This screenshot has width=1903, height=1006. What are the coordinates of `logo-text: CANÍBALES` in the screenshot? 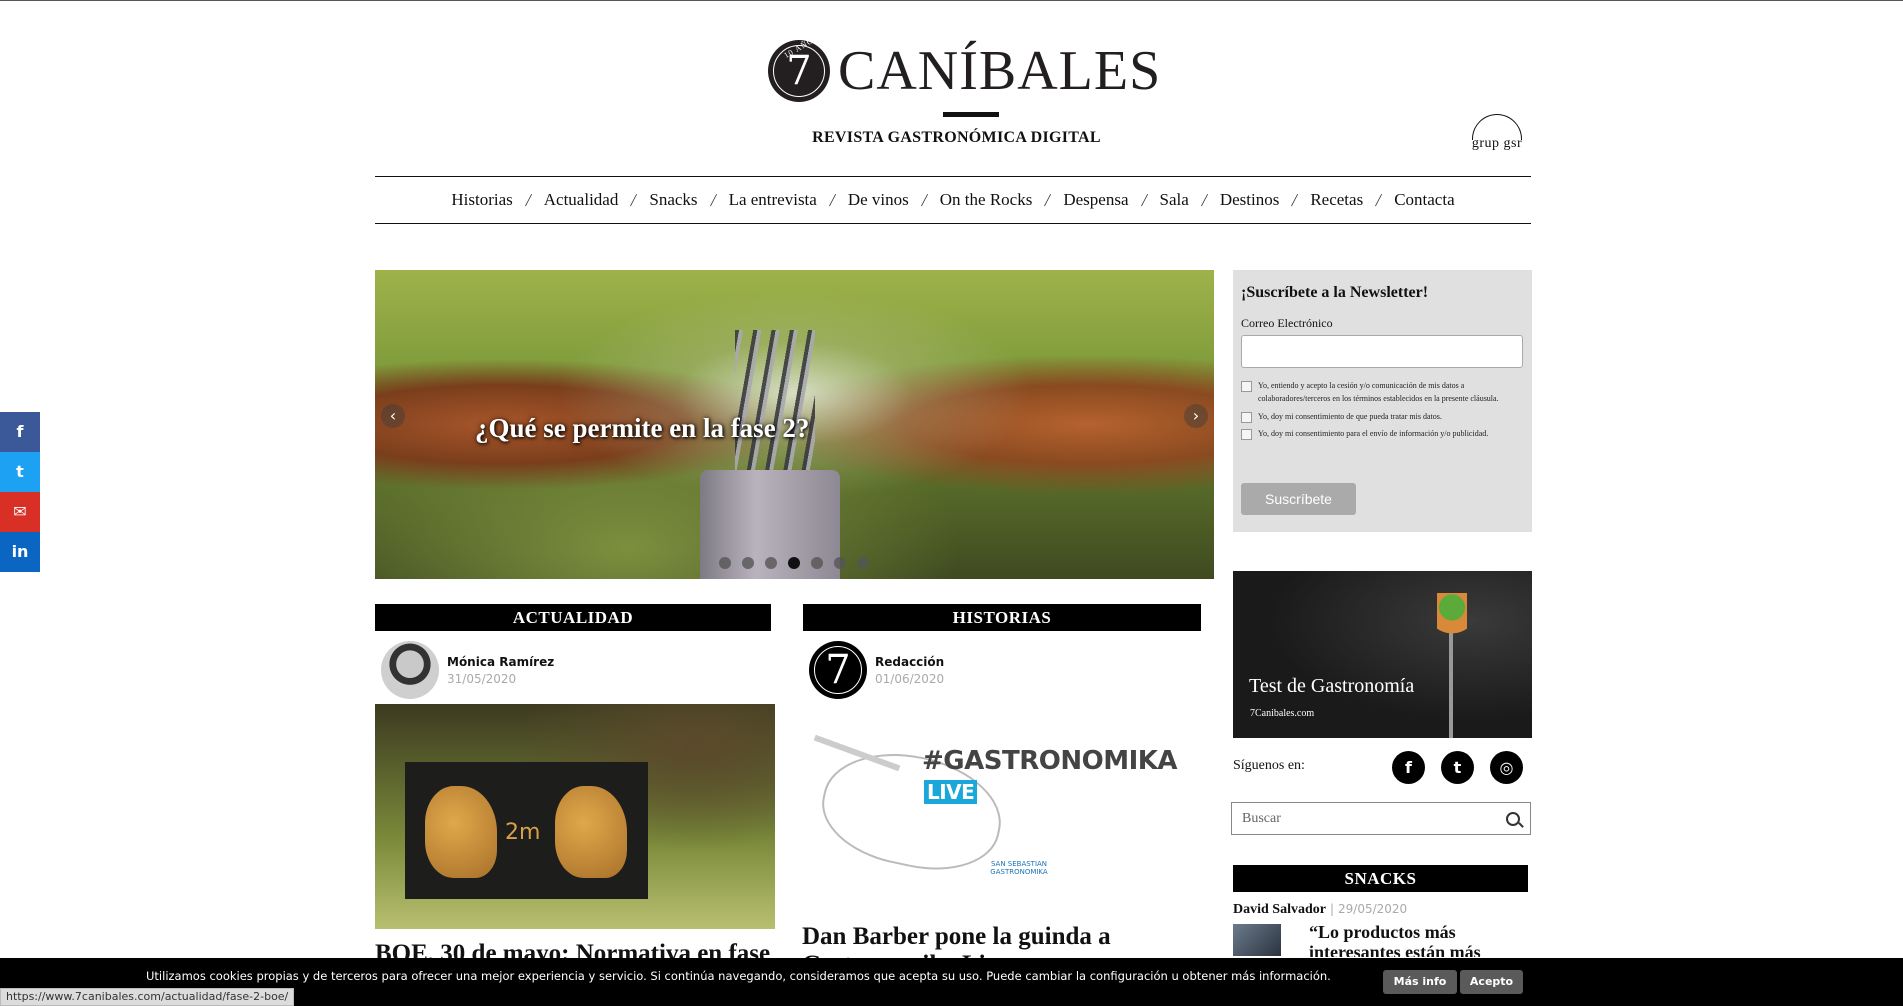 It's located at (1000, 71).